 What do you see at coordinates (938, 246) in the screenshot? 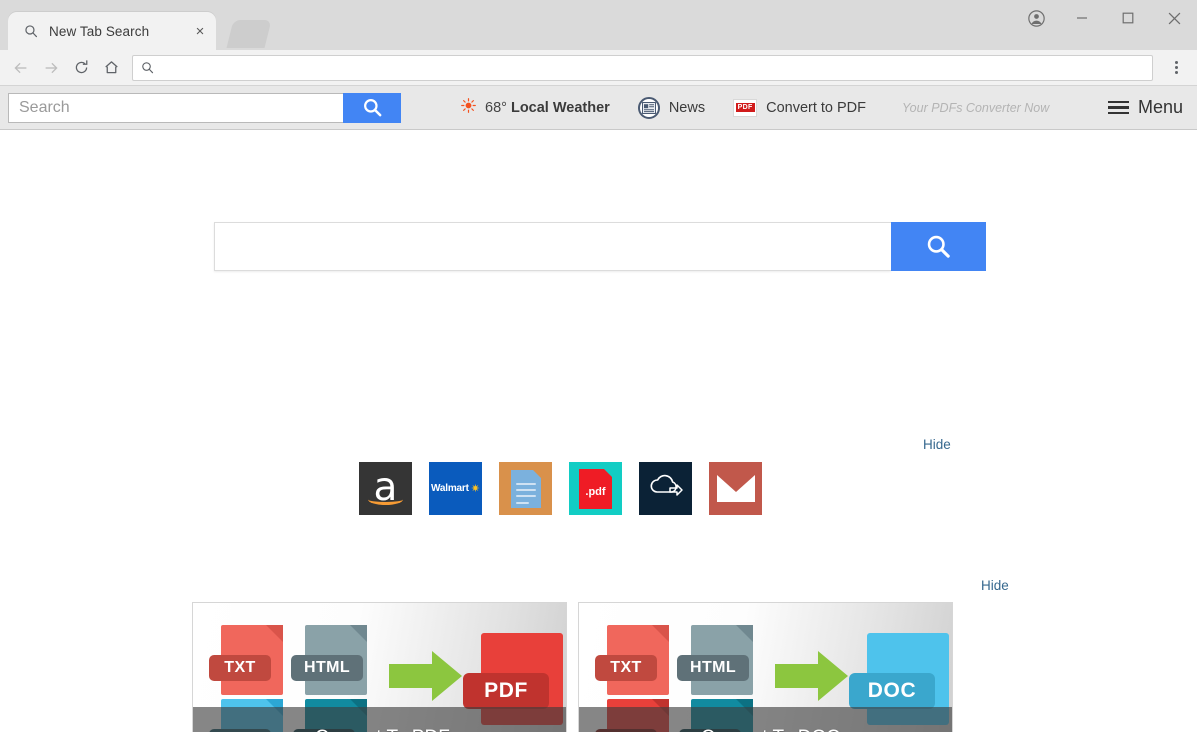
I see `main-search-button` at bounding box center [938, 246].